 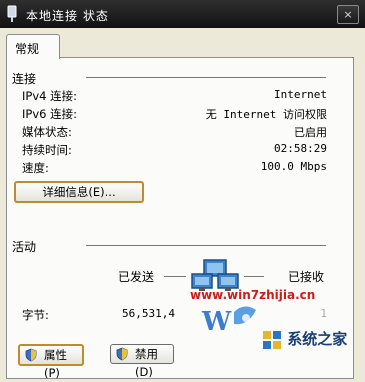 What do you see at coordinates (174, 132) in the screenshot?
I see `media-state-row: 媒体状态: 已启用` at bounding box center [174, 132].